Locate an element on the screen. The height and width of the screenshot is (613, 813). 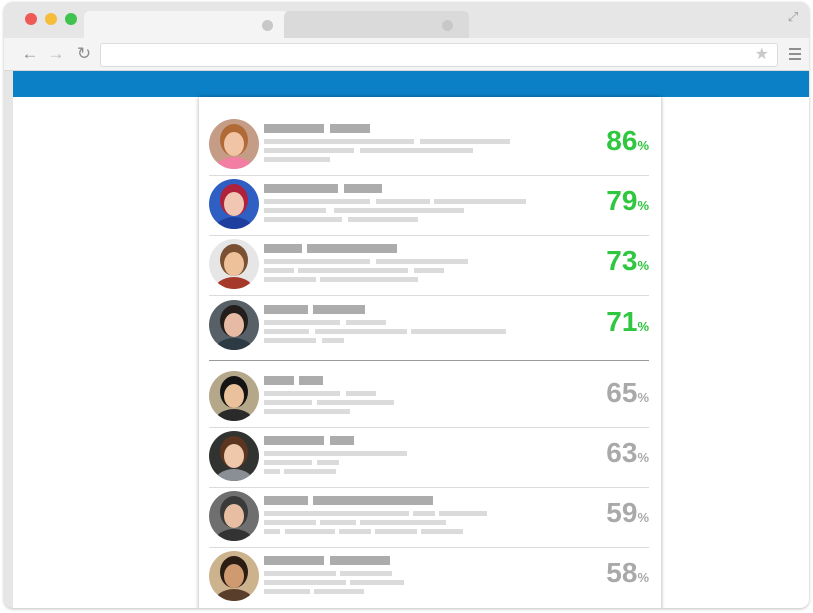
match-score: 71% is located at coordinates (604, 322).